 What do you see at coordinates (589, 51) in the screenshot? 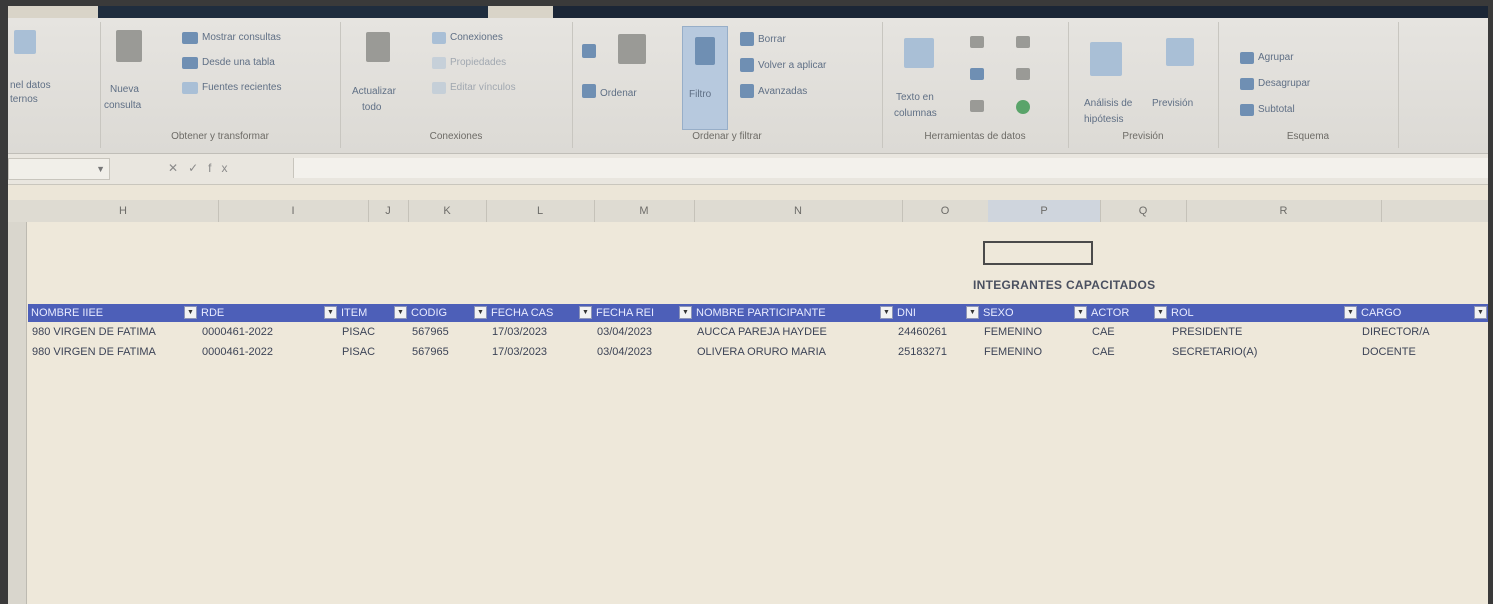
I see `sort-az-icon` at bounding box center [589, 51].